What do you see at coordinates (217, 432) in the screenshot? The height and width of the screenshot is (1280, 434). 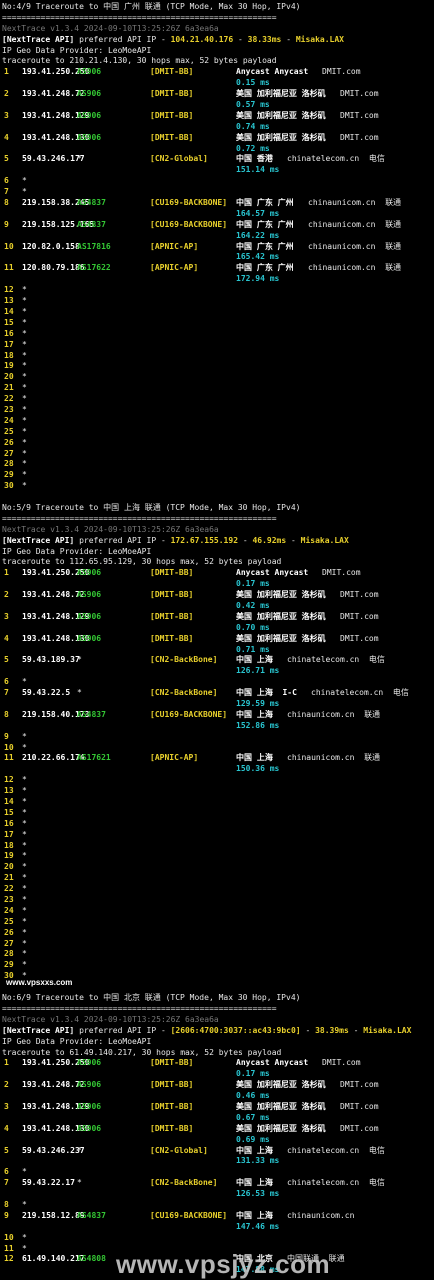 I see `hop-row: 25 *` at bounding box center [217, 432].